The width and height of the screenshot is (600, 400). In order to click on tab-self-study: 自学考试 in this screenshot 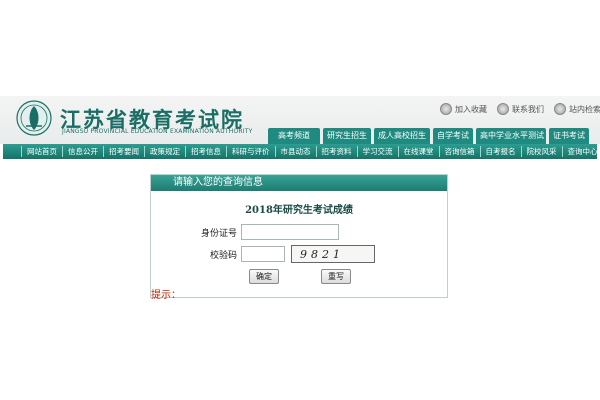, I will do `click(453, 136)`.